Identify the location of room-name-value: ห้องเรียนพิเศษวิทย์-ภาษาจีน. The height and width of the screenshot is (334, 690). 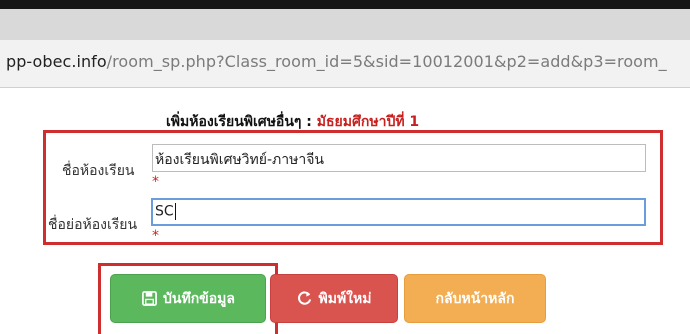
(239, 160).